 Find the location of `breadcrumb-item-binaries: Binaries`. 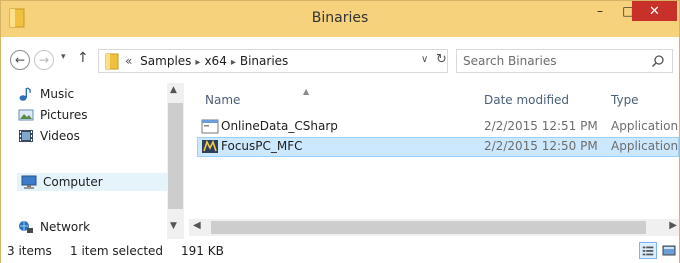

breadcrumb-item-binaries: Binaries is located at coordinates (264, 61).